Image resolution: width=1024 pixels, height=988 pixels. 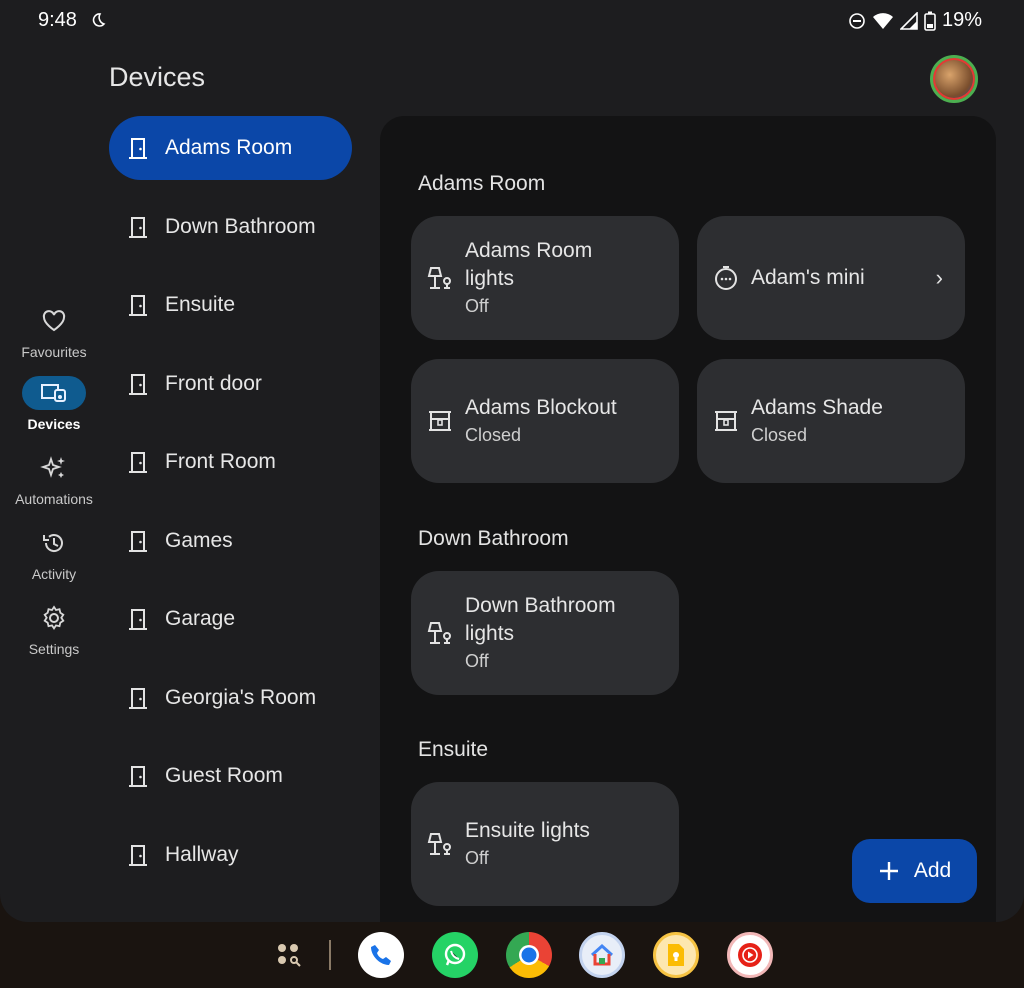 I want to click on rail-label: Activity, so click(x=54, y=574).